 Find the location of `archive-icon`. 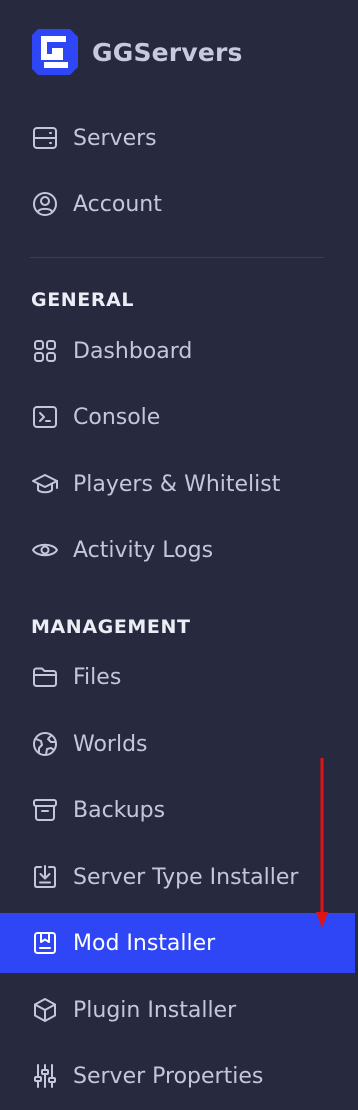

archive-icon is located at coordinates (45, 810).